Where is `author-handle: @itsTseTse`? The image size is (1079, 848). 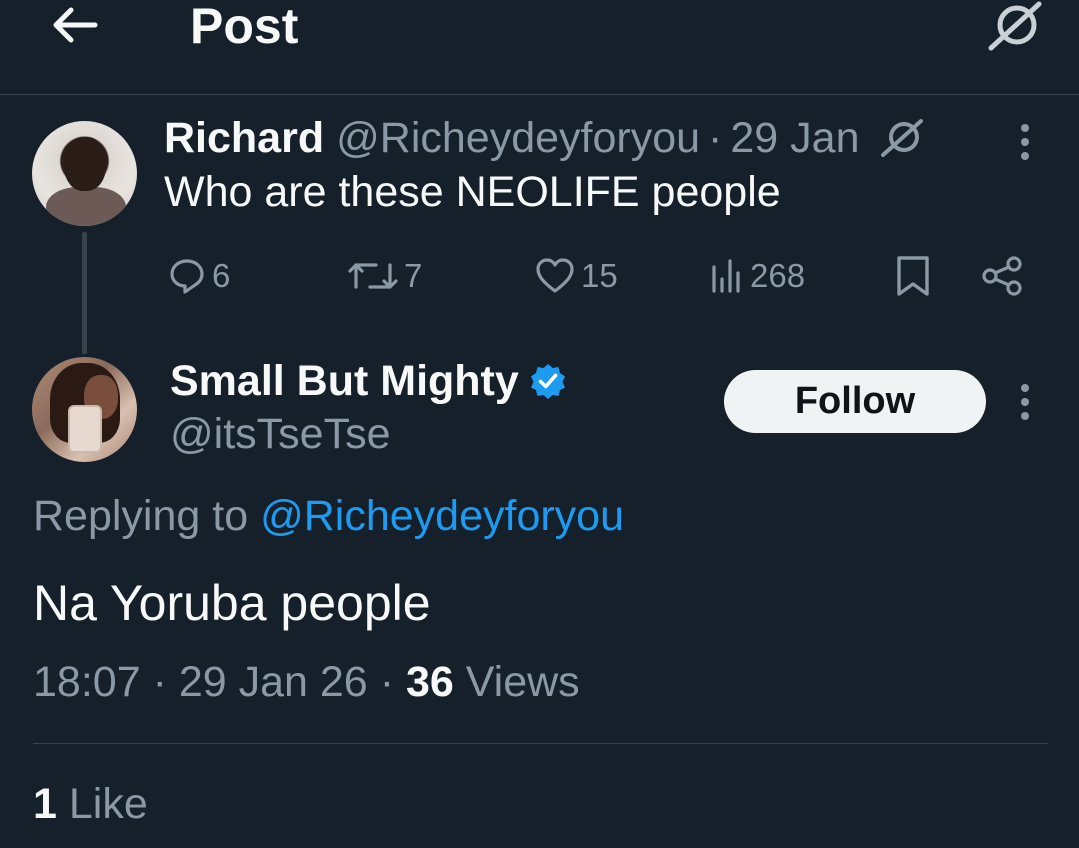 author-handle: @itsTseTse is located at coordinates (280, 434).